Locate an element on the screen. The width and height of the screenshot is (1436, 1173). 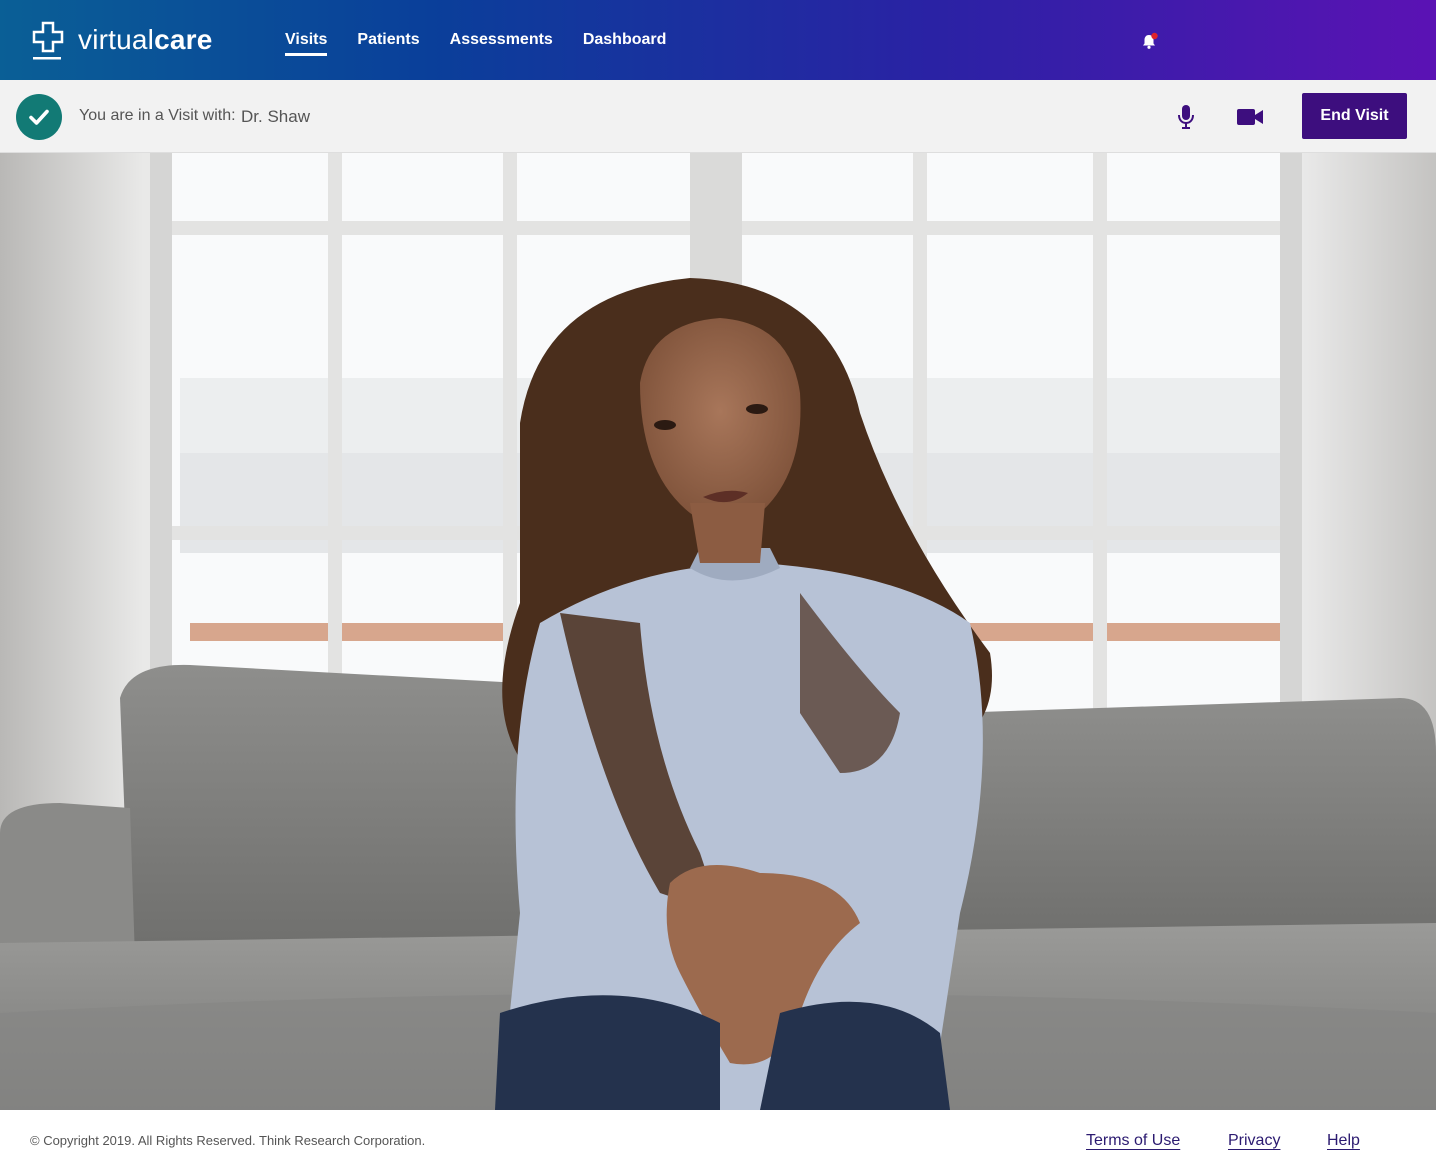
logo-text: virtualcare is located at coordinates (145, 40).